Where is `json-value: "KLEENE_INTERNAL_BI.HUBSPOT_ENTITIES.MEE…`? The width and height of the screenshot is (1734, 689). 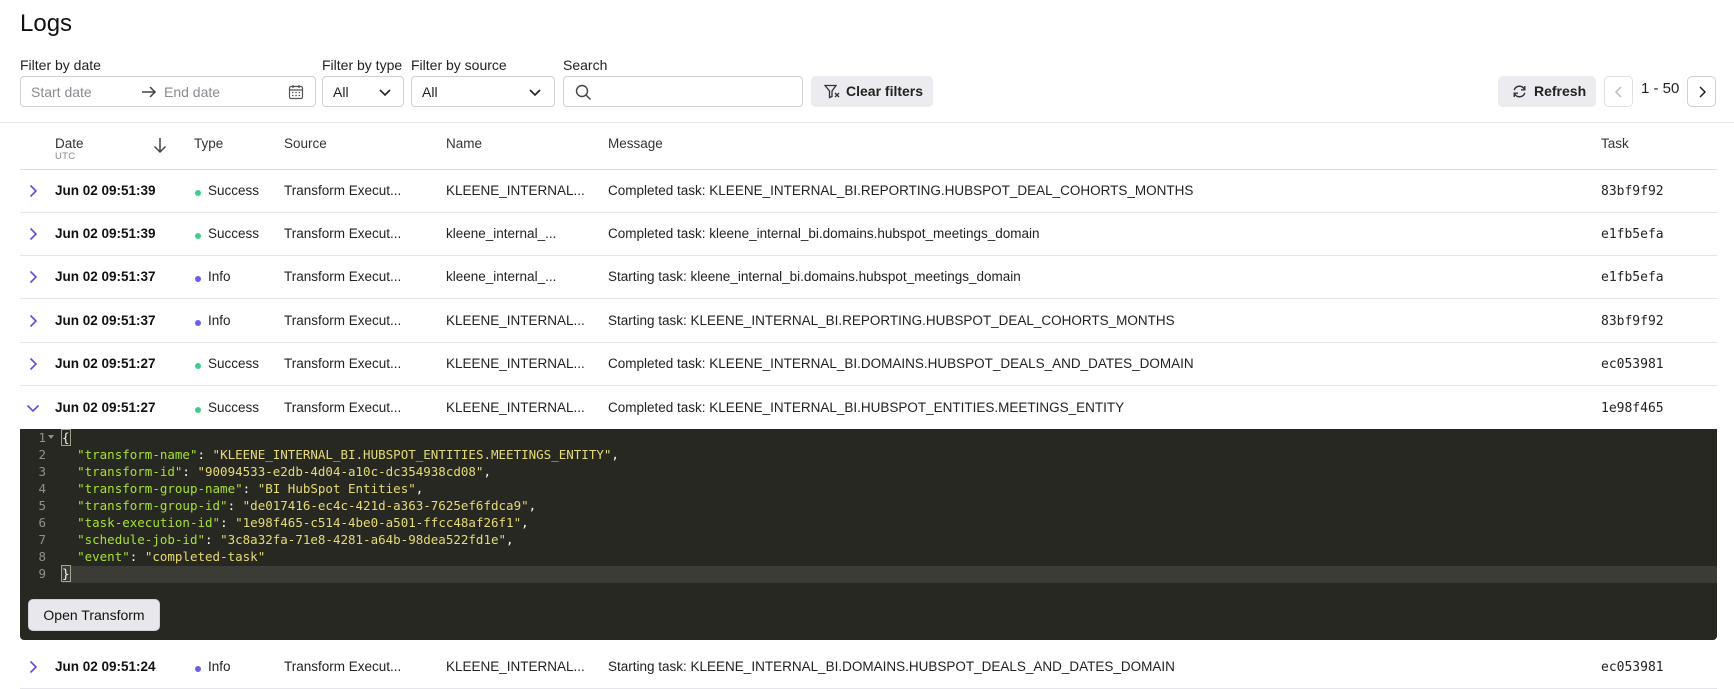
json-value: "KLEENE_INTERNAL_BI.HUBSPOT_ENTITIES.MEE… is located at coordinates (412, 454).